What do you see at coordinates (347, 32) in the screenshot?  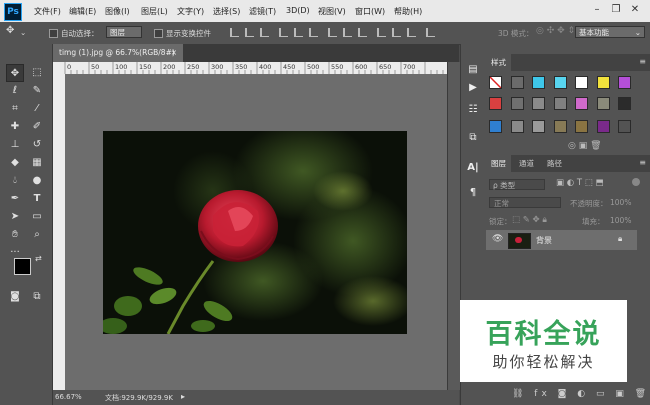 I see `distribute-middle-icon` at bounding box center [347, 32].